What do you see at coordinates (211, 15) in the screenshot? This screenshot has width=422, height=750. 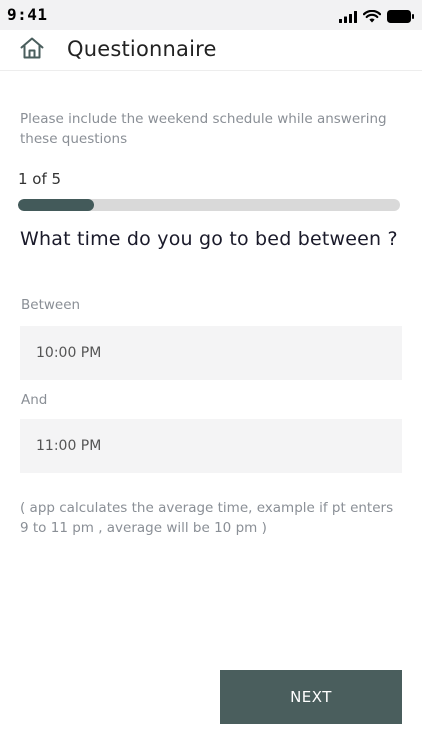 I see `status-bar: 9:41` at bounding box center [211, 15].